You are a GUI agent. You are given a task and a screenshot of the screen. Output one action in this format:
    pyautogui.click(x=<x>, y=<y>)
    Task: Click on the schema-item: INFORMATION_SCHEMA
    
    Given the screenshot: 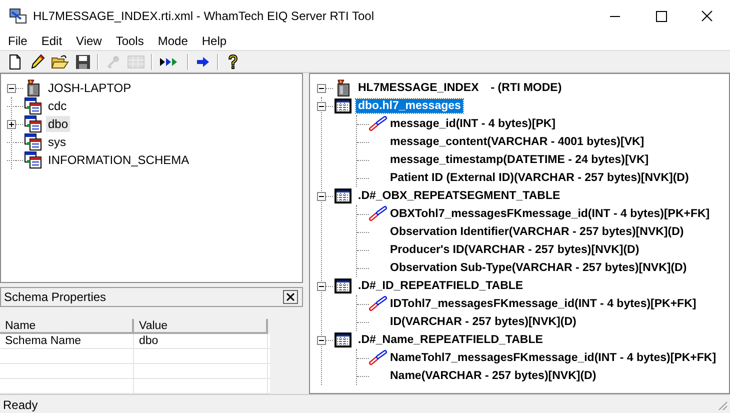 What is the action you would take?
    pyautogui.click(x=119, y=160)
    